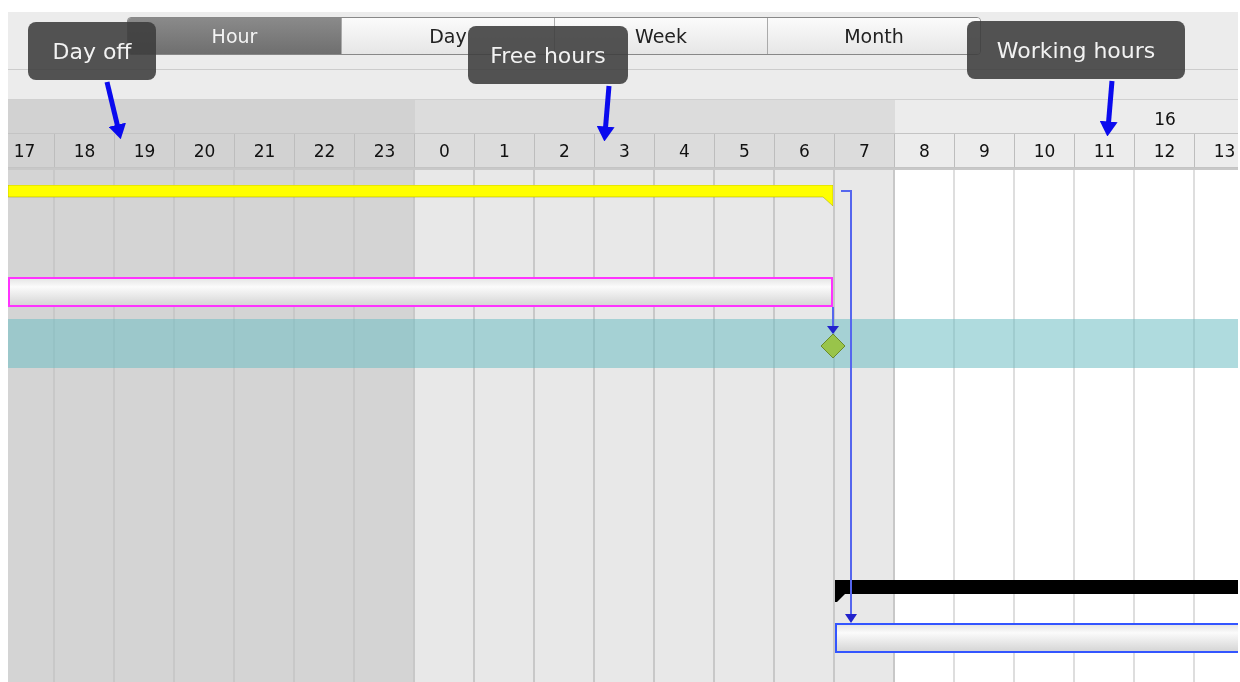 The height and width of the screenshot is (682, 1240). I want to click on arrow-icon, so click(115, 111).